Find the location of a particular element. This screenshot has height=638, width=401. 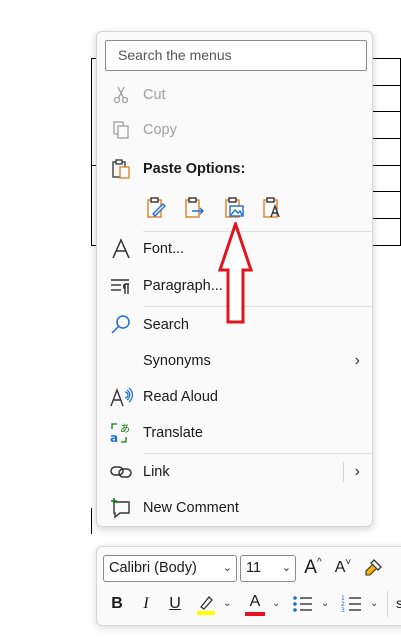

font-color-icon: A is located at coordinates (255, 601).